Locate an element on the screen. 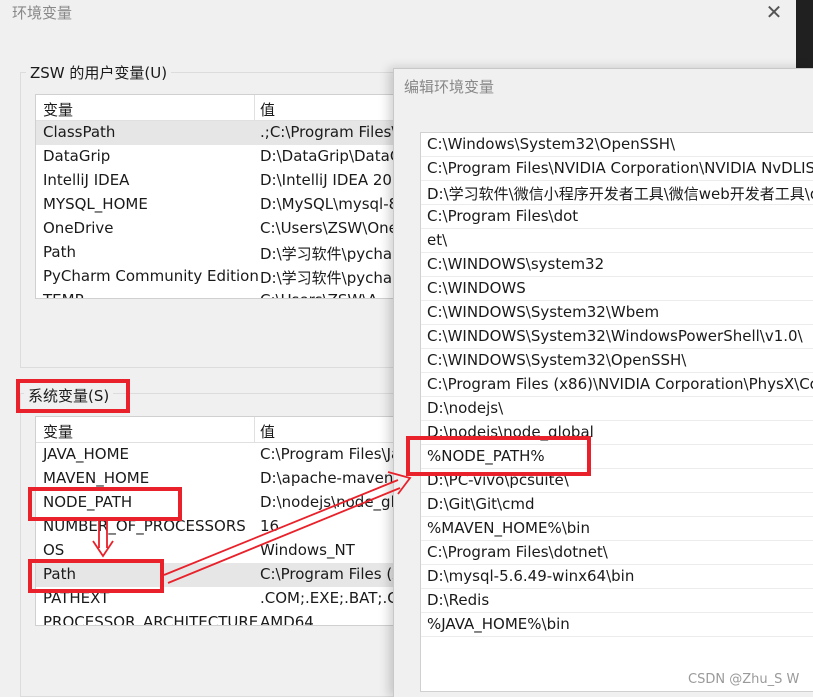 This screenshot has width=813, height=697. user-variables-label: ZSW 的用户变量(U) is located at coordinates (99, 72).